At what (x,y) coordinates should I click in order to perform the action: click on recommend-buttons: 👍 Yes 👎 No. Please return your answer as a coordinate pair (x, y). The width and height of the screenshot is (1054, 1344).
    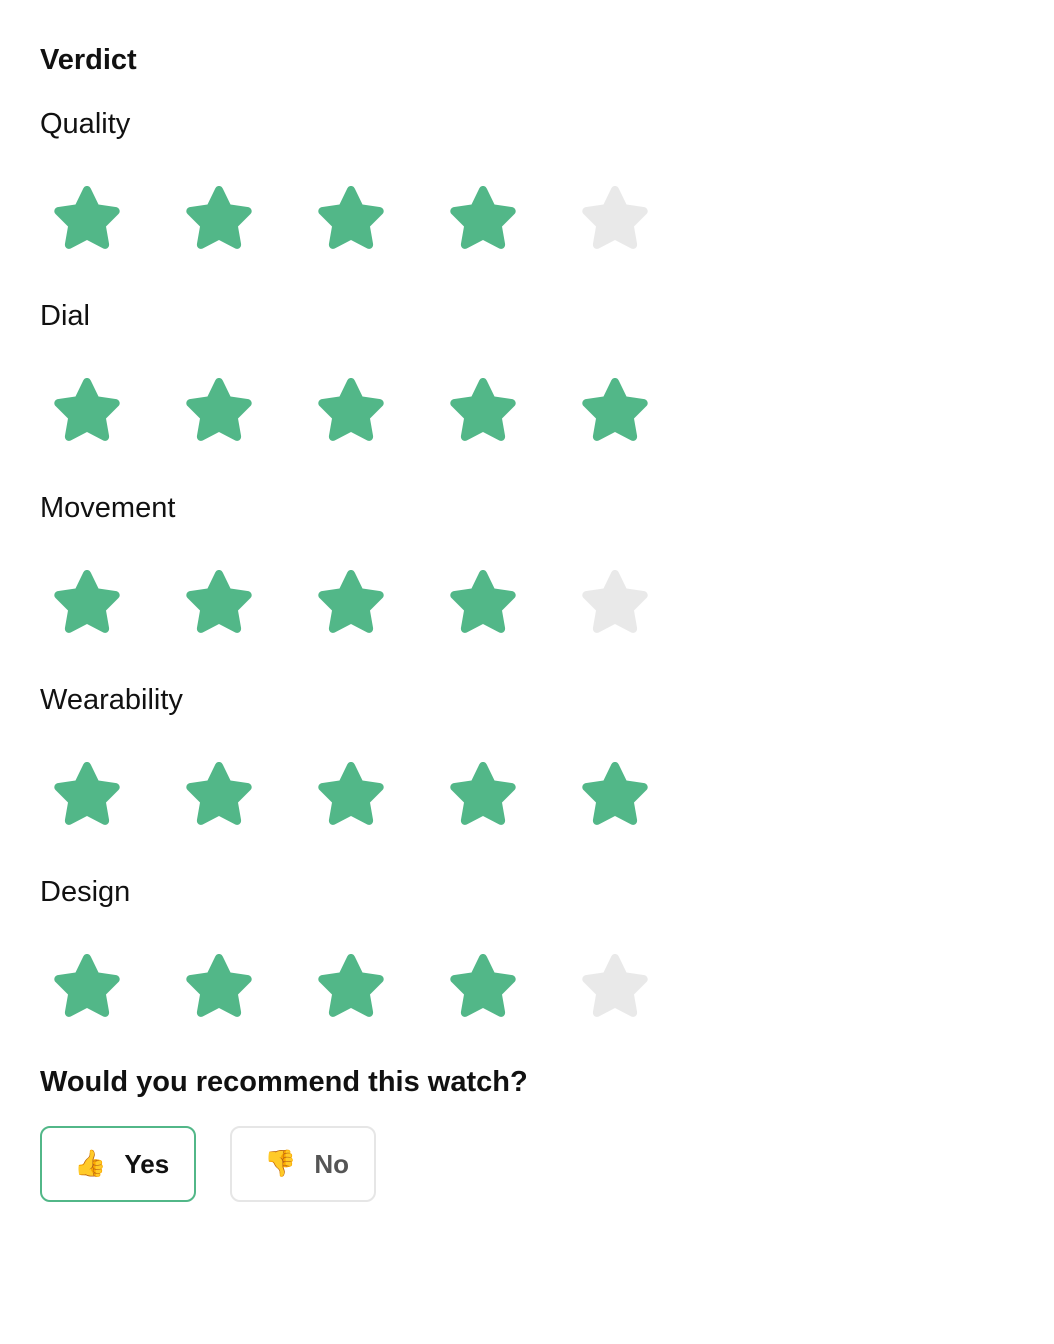
    Looking at the image, I should click on (530, 1164).